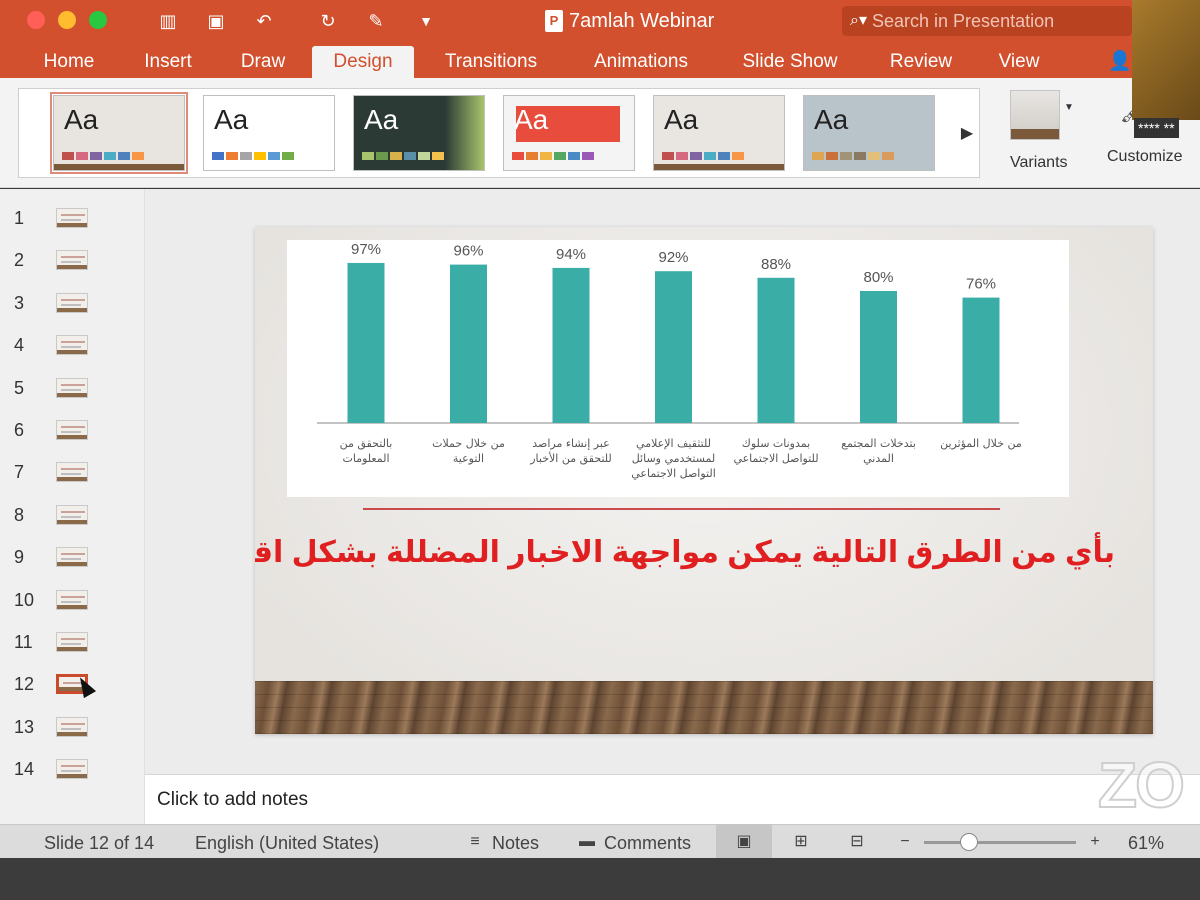  What do you see at coordinates (70, 220) in the screenshot?
I see `slide-thumbnail-1: 1` at bounding box center [70, 220].